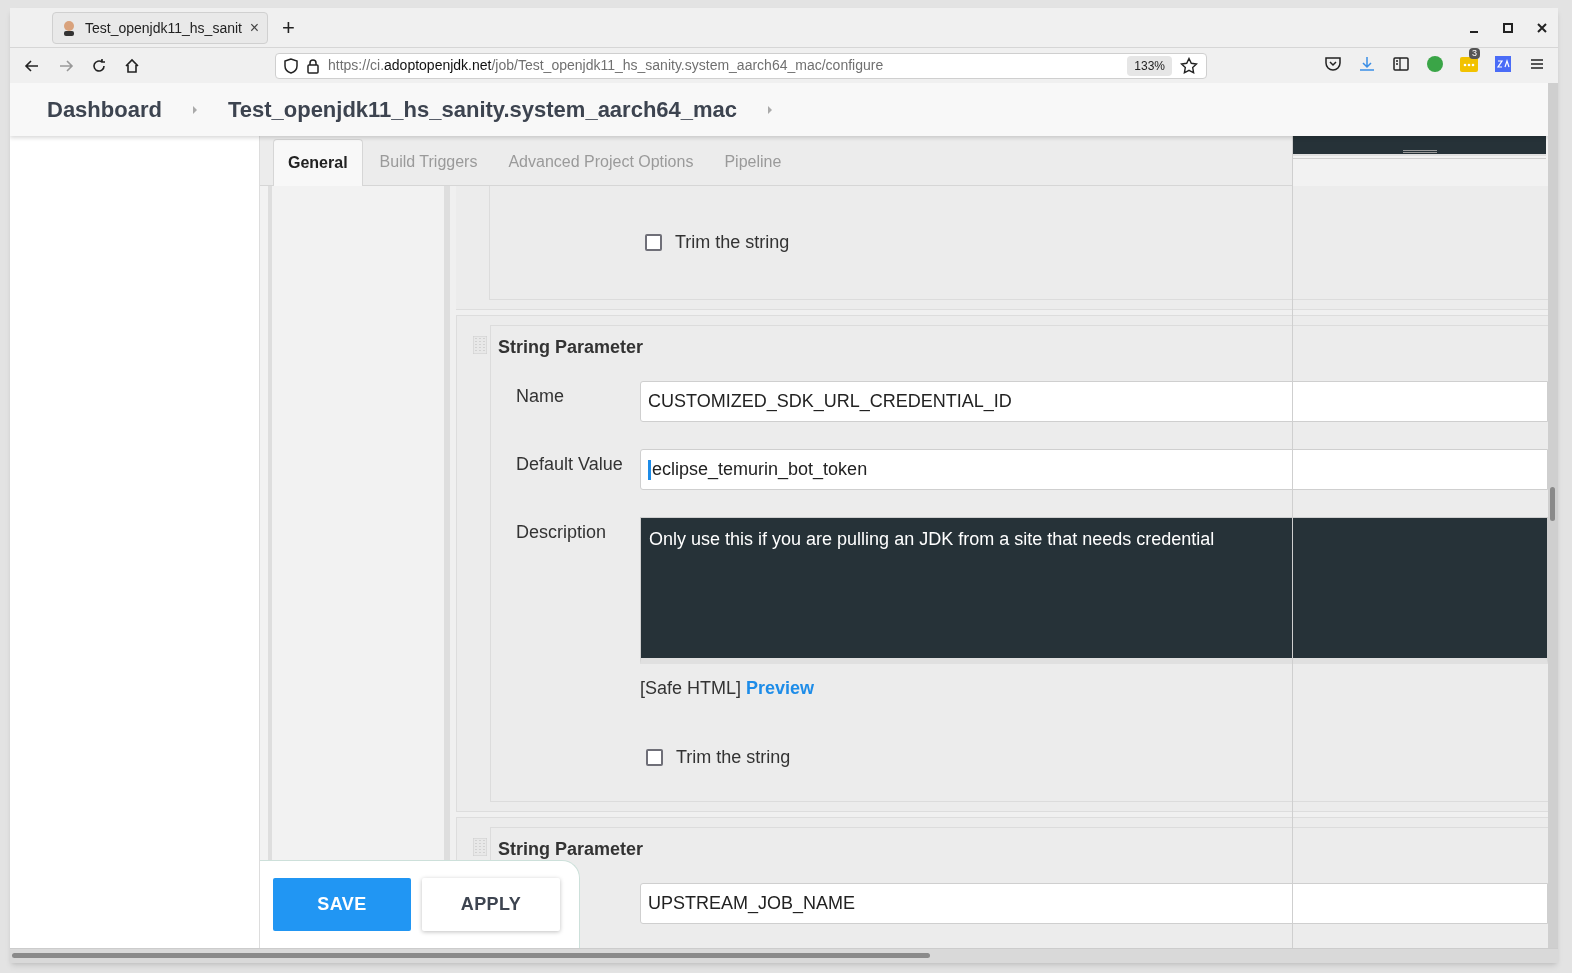  What do you see at coordinates (1333, 64) in the screenshot?
I see `pocket-icon` at bounding box center [1333, 64].